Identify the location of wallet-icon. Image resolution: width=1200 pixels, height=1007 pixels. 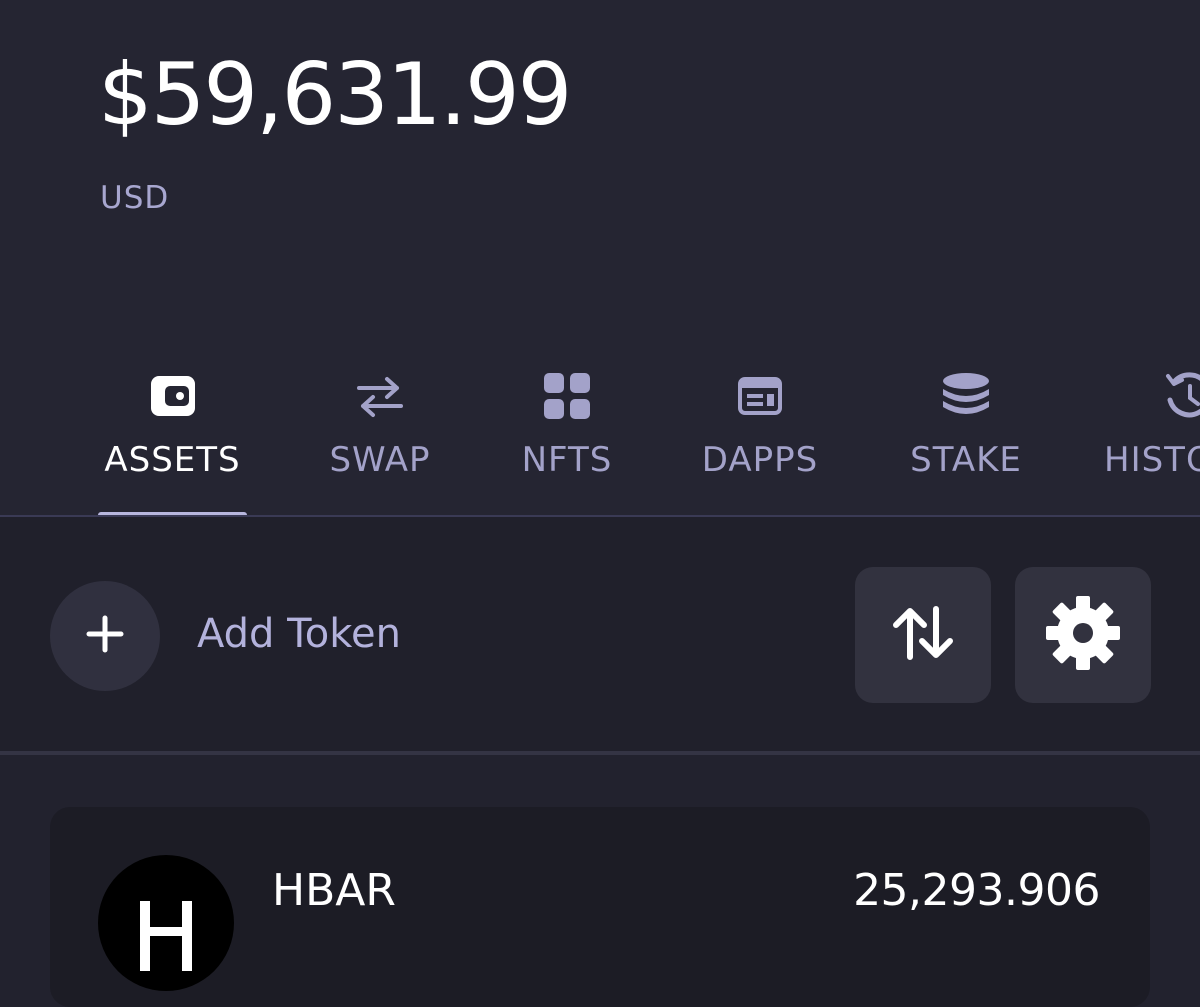
(173, 396).